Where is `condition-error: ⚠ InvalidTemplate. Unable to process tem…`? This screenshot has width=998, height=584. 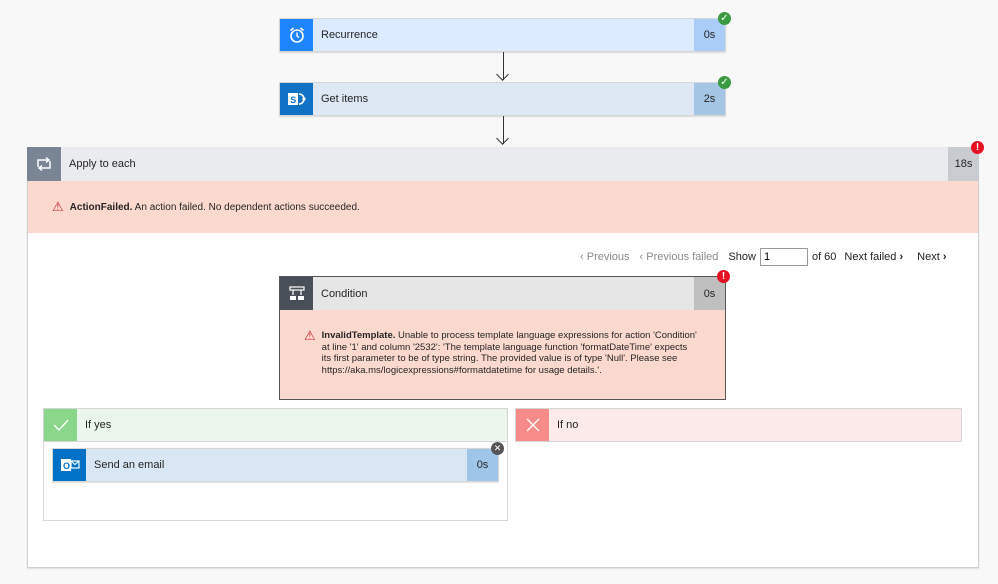
condition-error: ⚠ InvalidTemplate. Unable to process tem… is located at coordinates (501, 352).